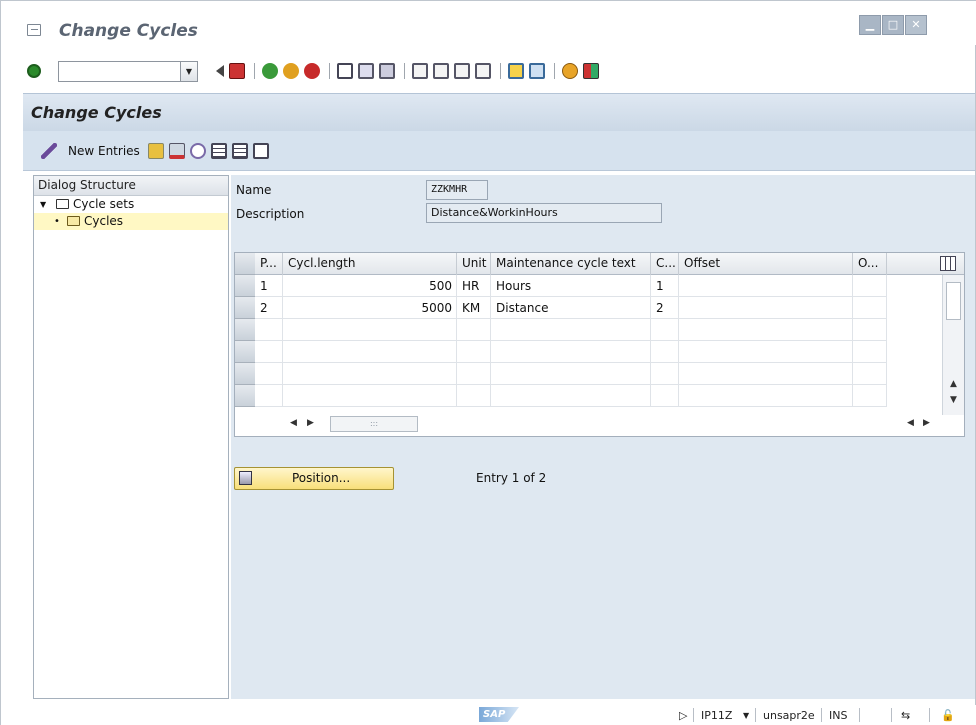 The height and width of the screenshot is (725, 976). Describe the element at coordinates (245, 264) in the screenshot. I see `select-all-cell` at that location.